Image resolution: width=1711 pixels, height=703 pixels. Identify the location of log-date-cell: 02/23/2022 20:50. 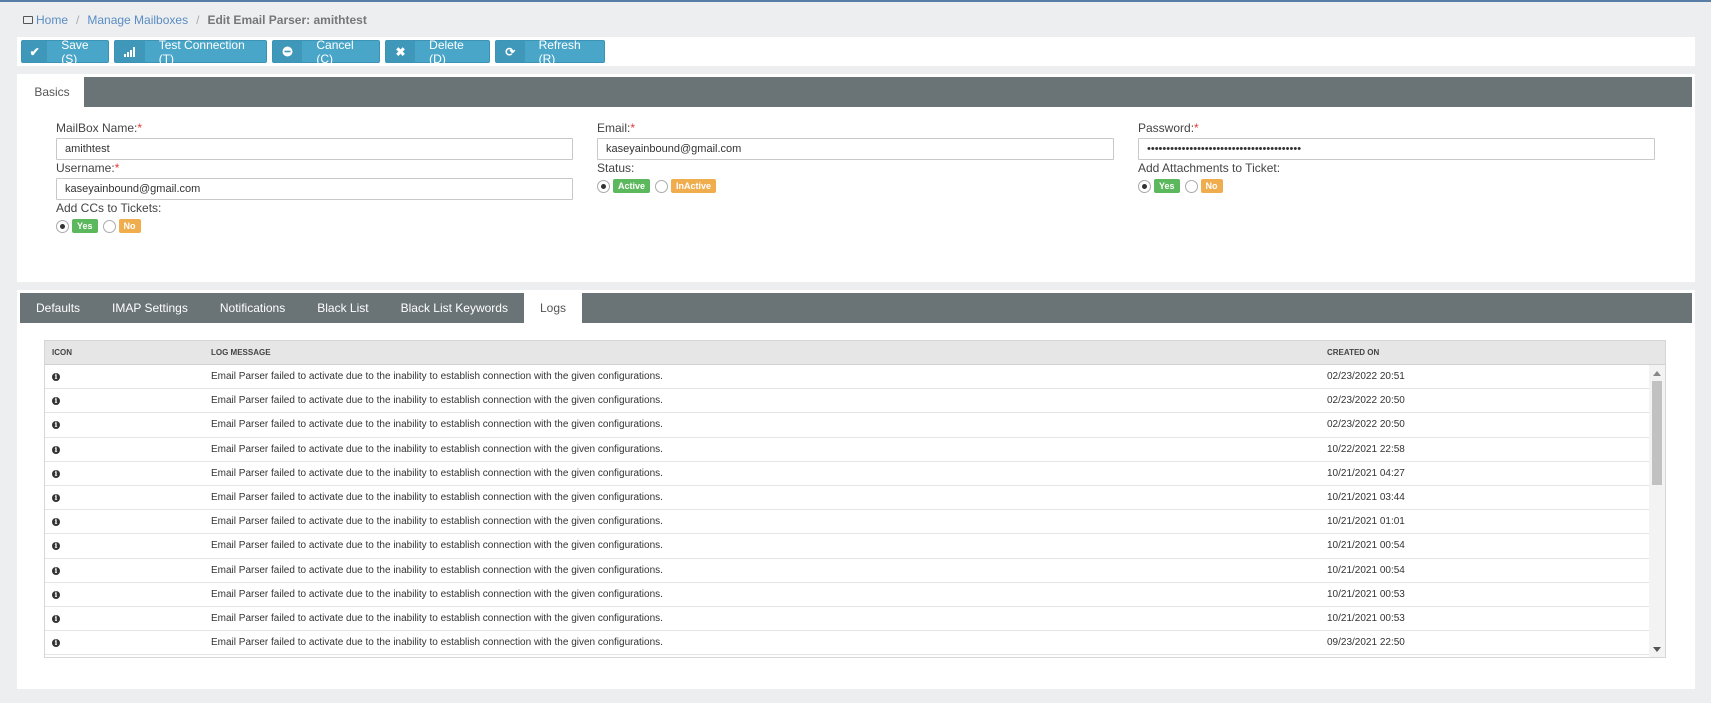
(1366, 425).